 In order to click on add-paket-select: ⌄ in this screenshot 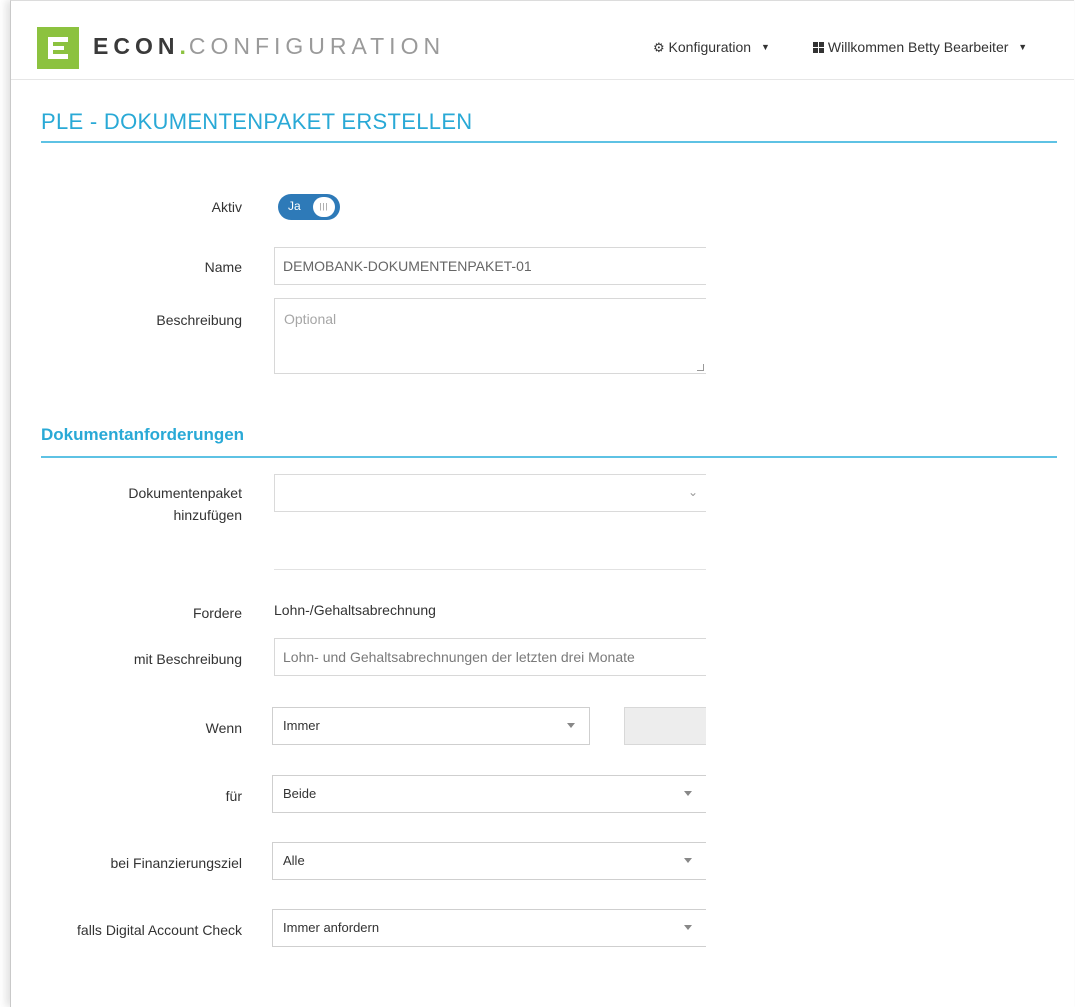, I will do `click(490, 493)`.